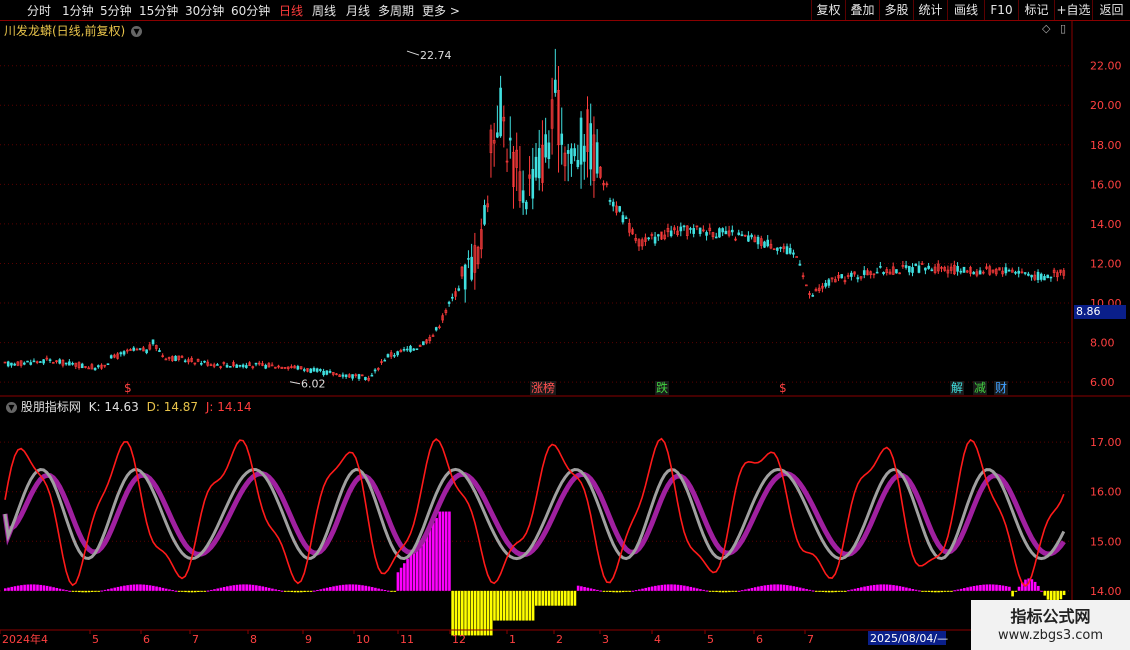  I want to click on menu-icon: ▯, so click(1063, 28).